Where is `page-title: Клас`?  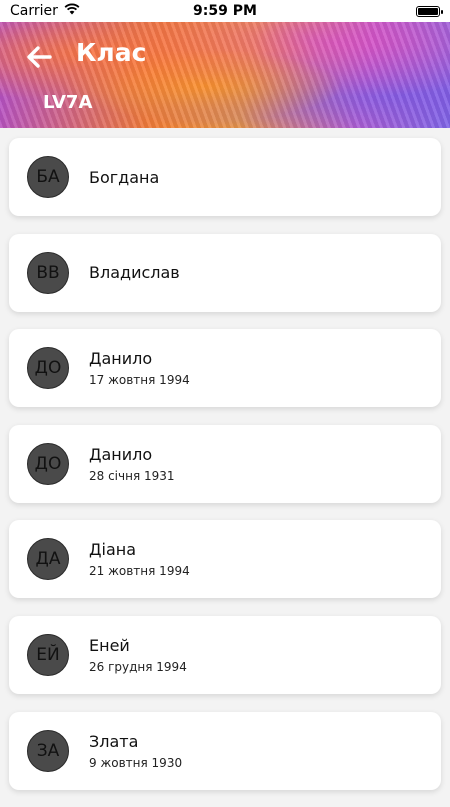 page-title: Клас is located at coordinates (111, 52).